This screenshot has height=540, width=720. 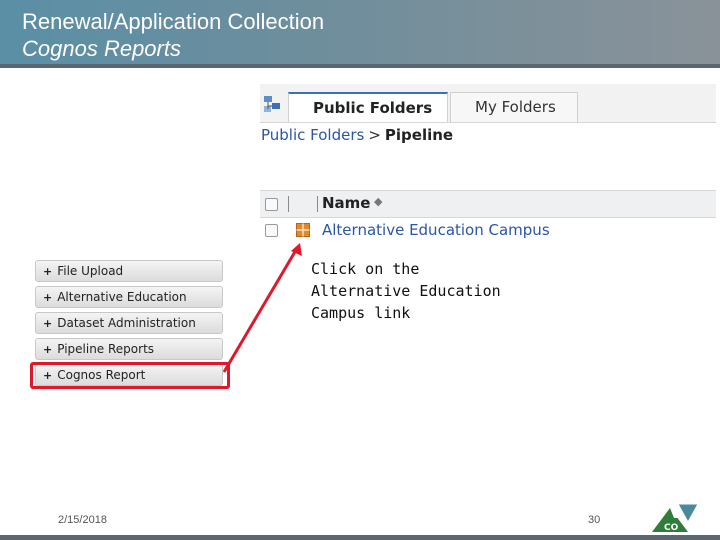 What do you see at coordinates (378, 201) in the screenshot?
I see `sort-icon: ◆` at bounding box center [378, 201].